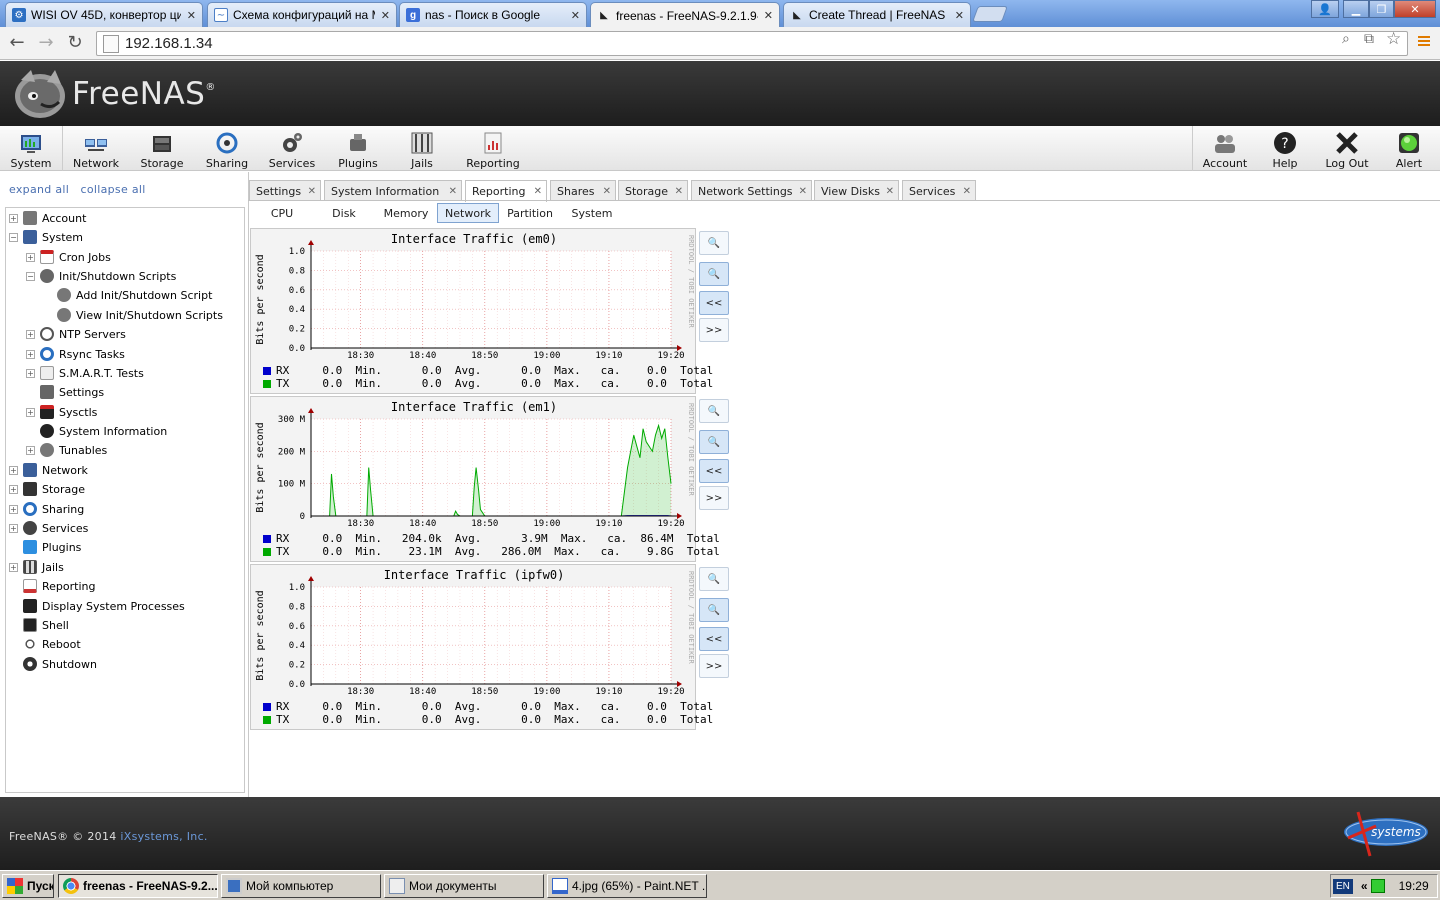  What do you see at coordinates (358, 148) in the screenshot?
I see `nav-plugins: Plugins` at bounding box center [358, 148].